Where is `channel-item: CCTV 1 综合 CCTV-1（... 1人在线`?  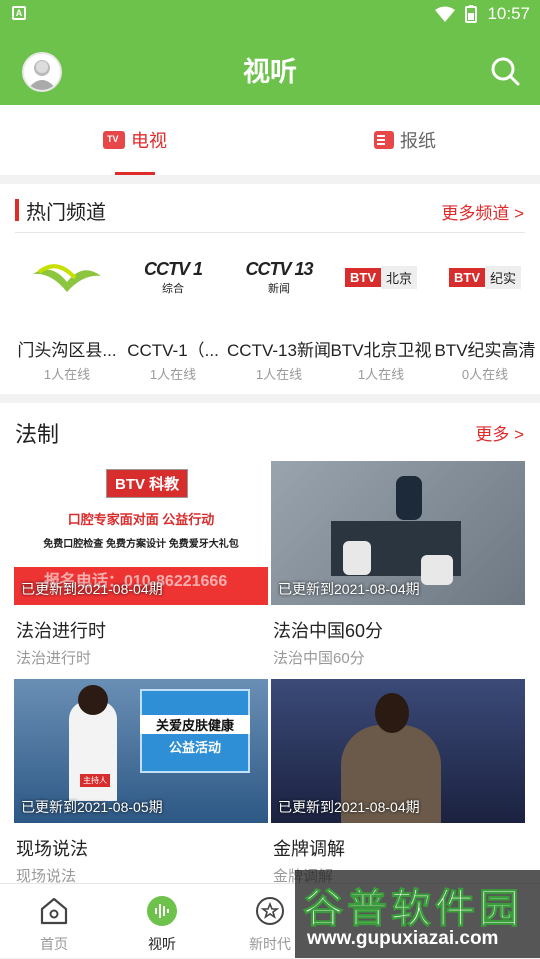 channel-item: CCTV 1 综合 CCTV-1（... 1人在线 is located at coordinates (173, 312).